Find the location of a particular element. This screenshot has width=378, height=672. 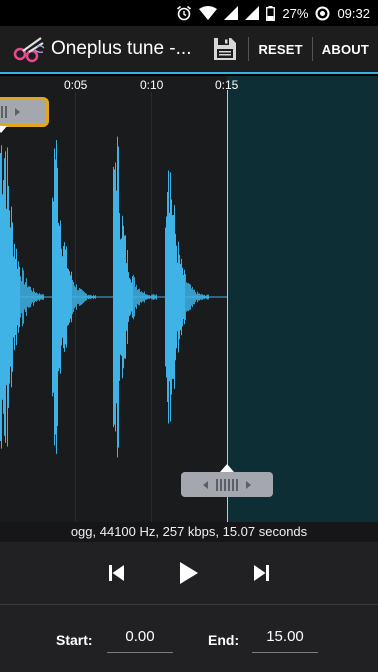

about-button: ABOUT is located at coordinates (345, 49).